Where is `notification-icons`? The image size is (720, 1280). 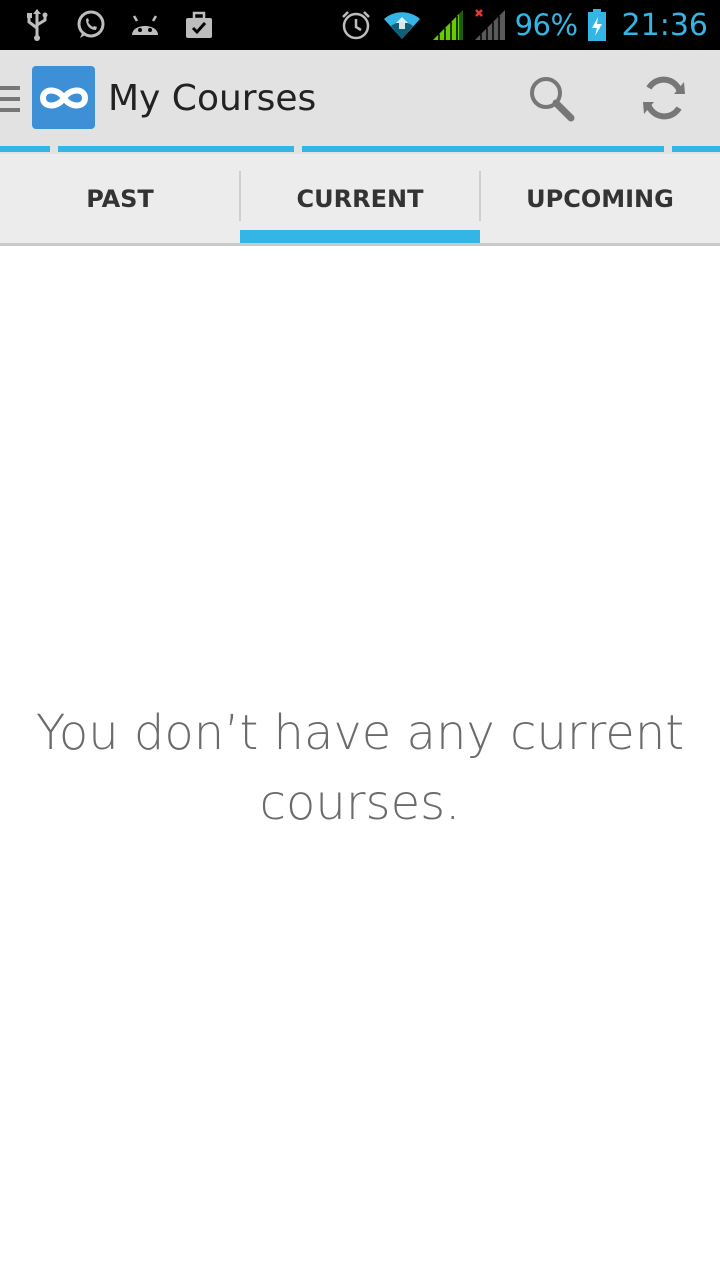 notification-icons is located at coordinates (118, 25).